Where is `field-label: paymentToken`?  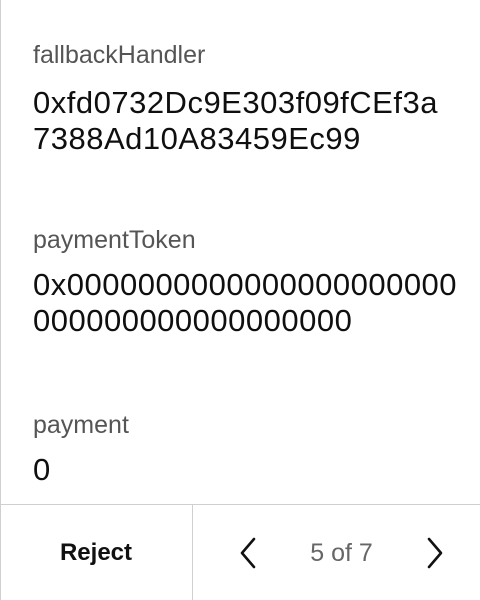
field-label: paymentToken is located at coordinates (114, 240).